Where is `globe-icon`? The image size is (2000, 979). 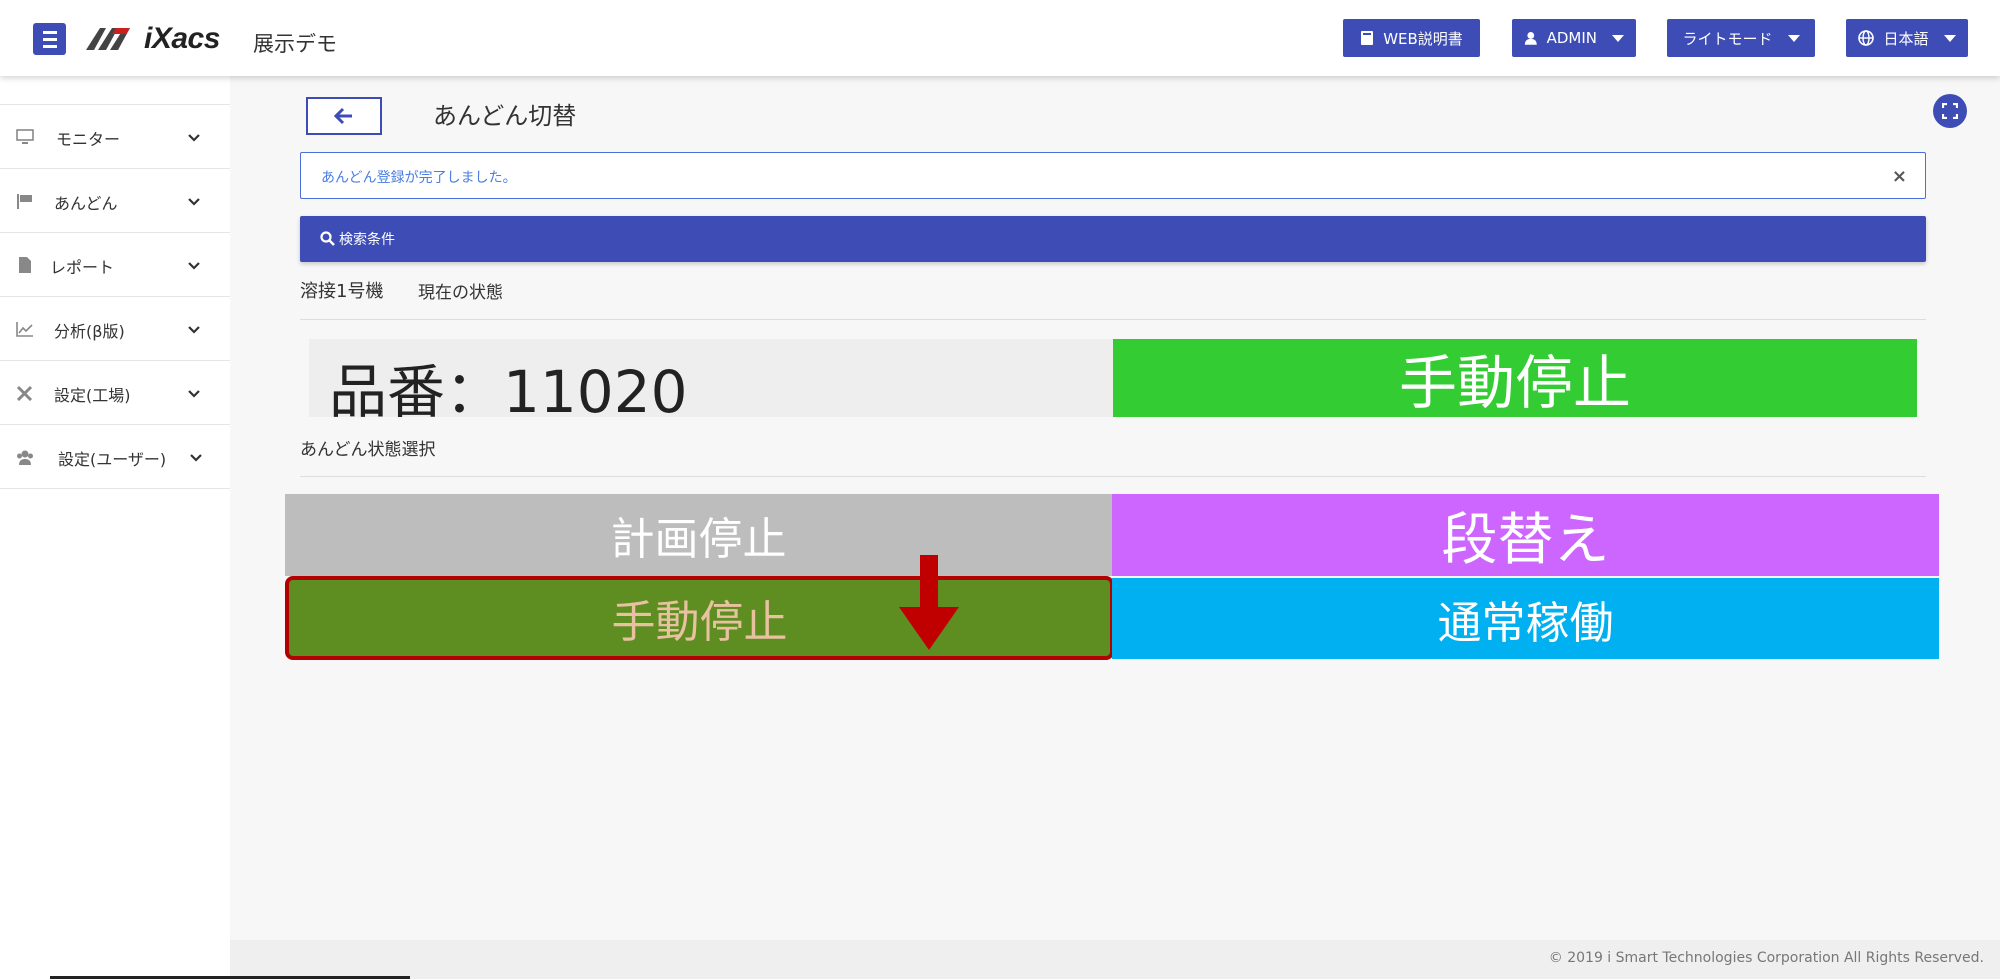 globe-icon is located at coordinates (1866, 38).